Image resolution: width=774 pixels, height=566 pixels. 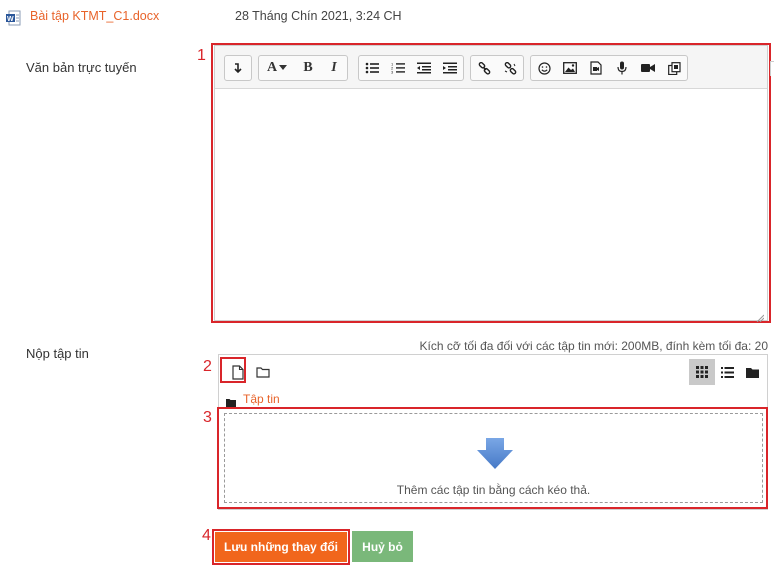 I want to click on unordered-list-icon, so click(x=372, y=68).